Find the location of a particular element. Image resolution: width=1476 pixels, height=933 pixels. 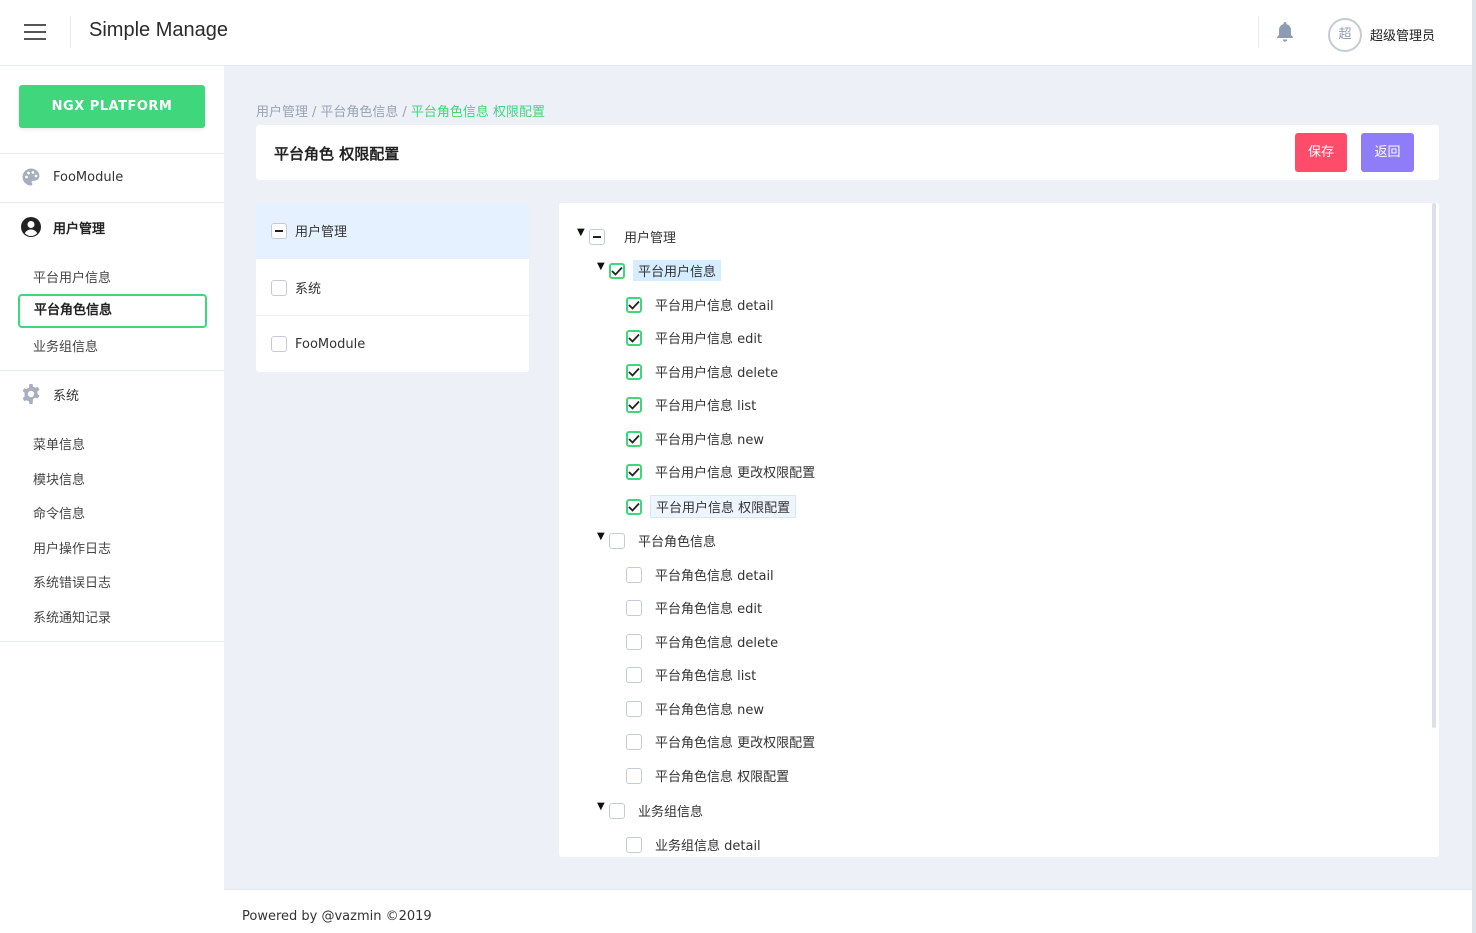

module-item-system: 系统 is located at coordinates (392, 288).